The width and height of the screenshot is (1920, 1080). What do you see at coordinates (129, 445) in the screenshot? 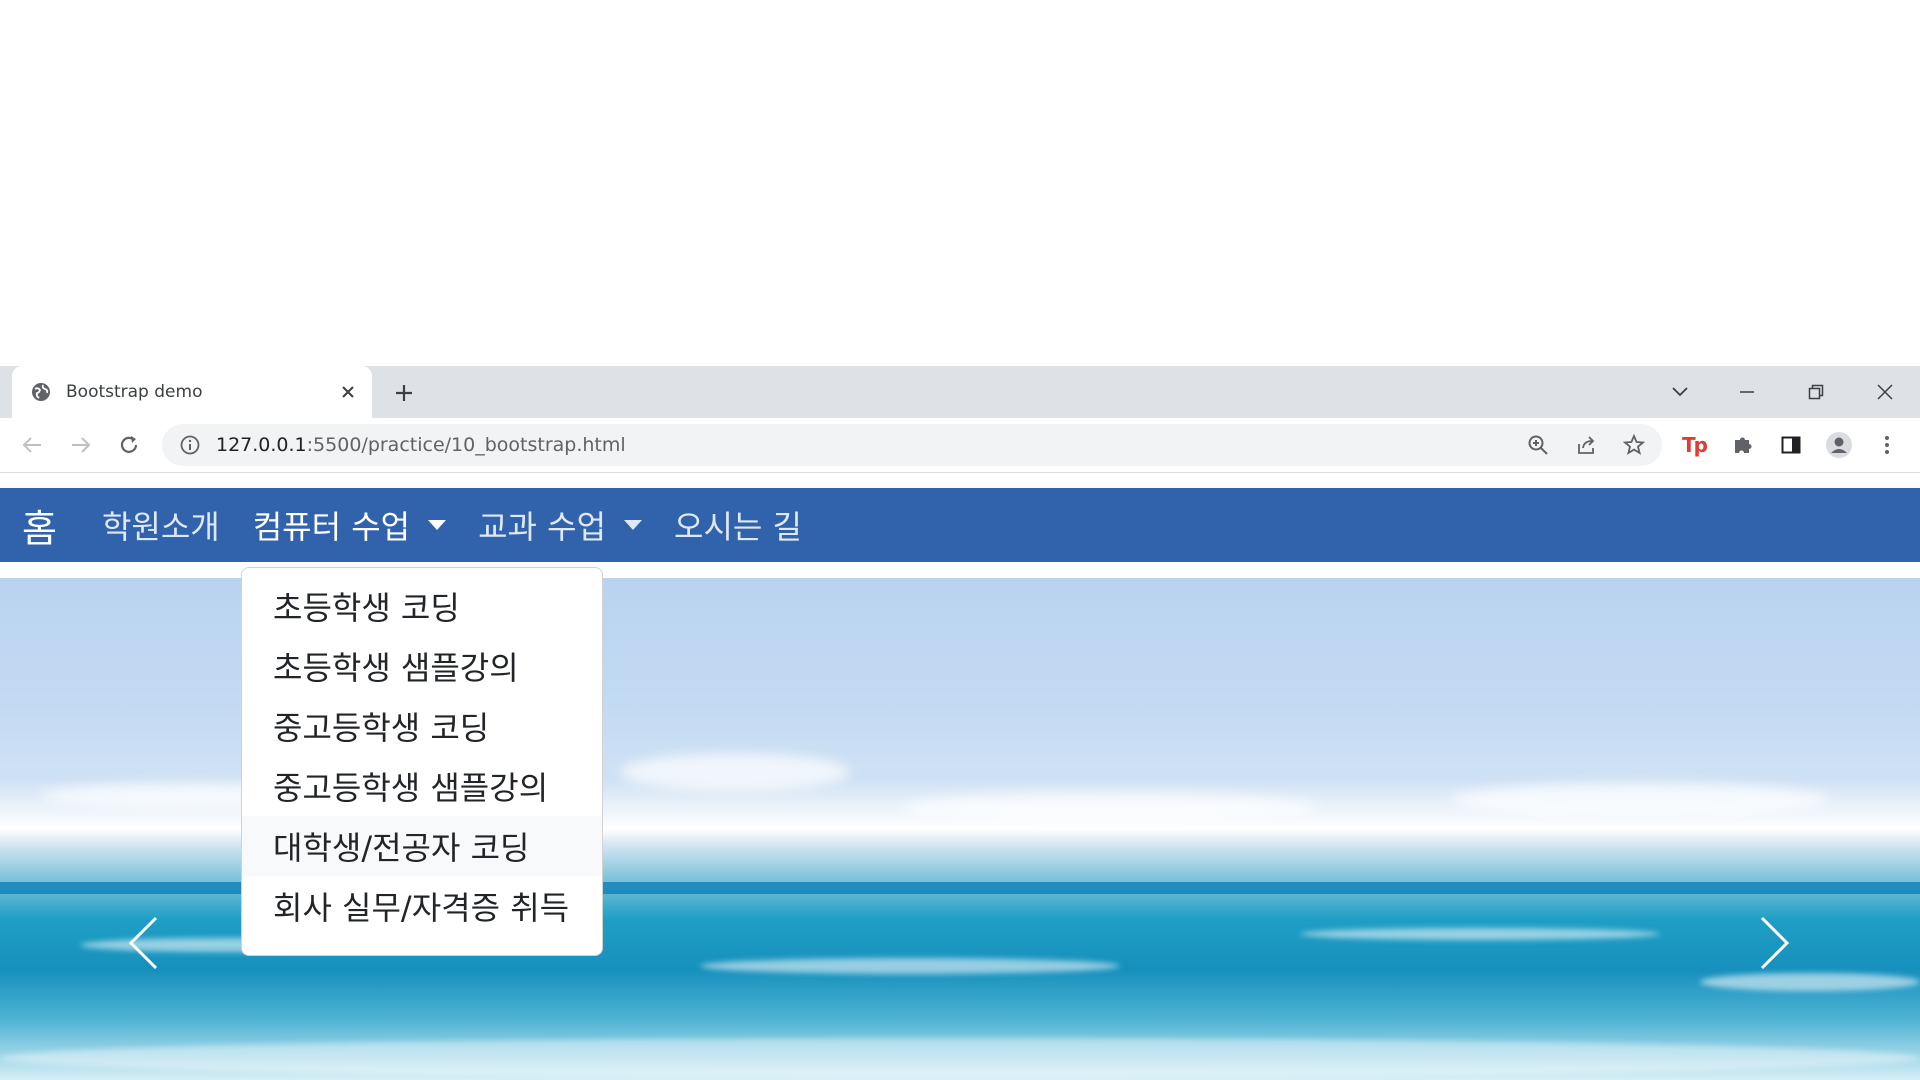
I see `reload-icon` at bounding box center [129, 445].